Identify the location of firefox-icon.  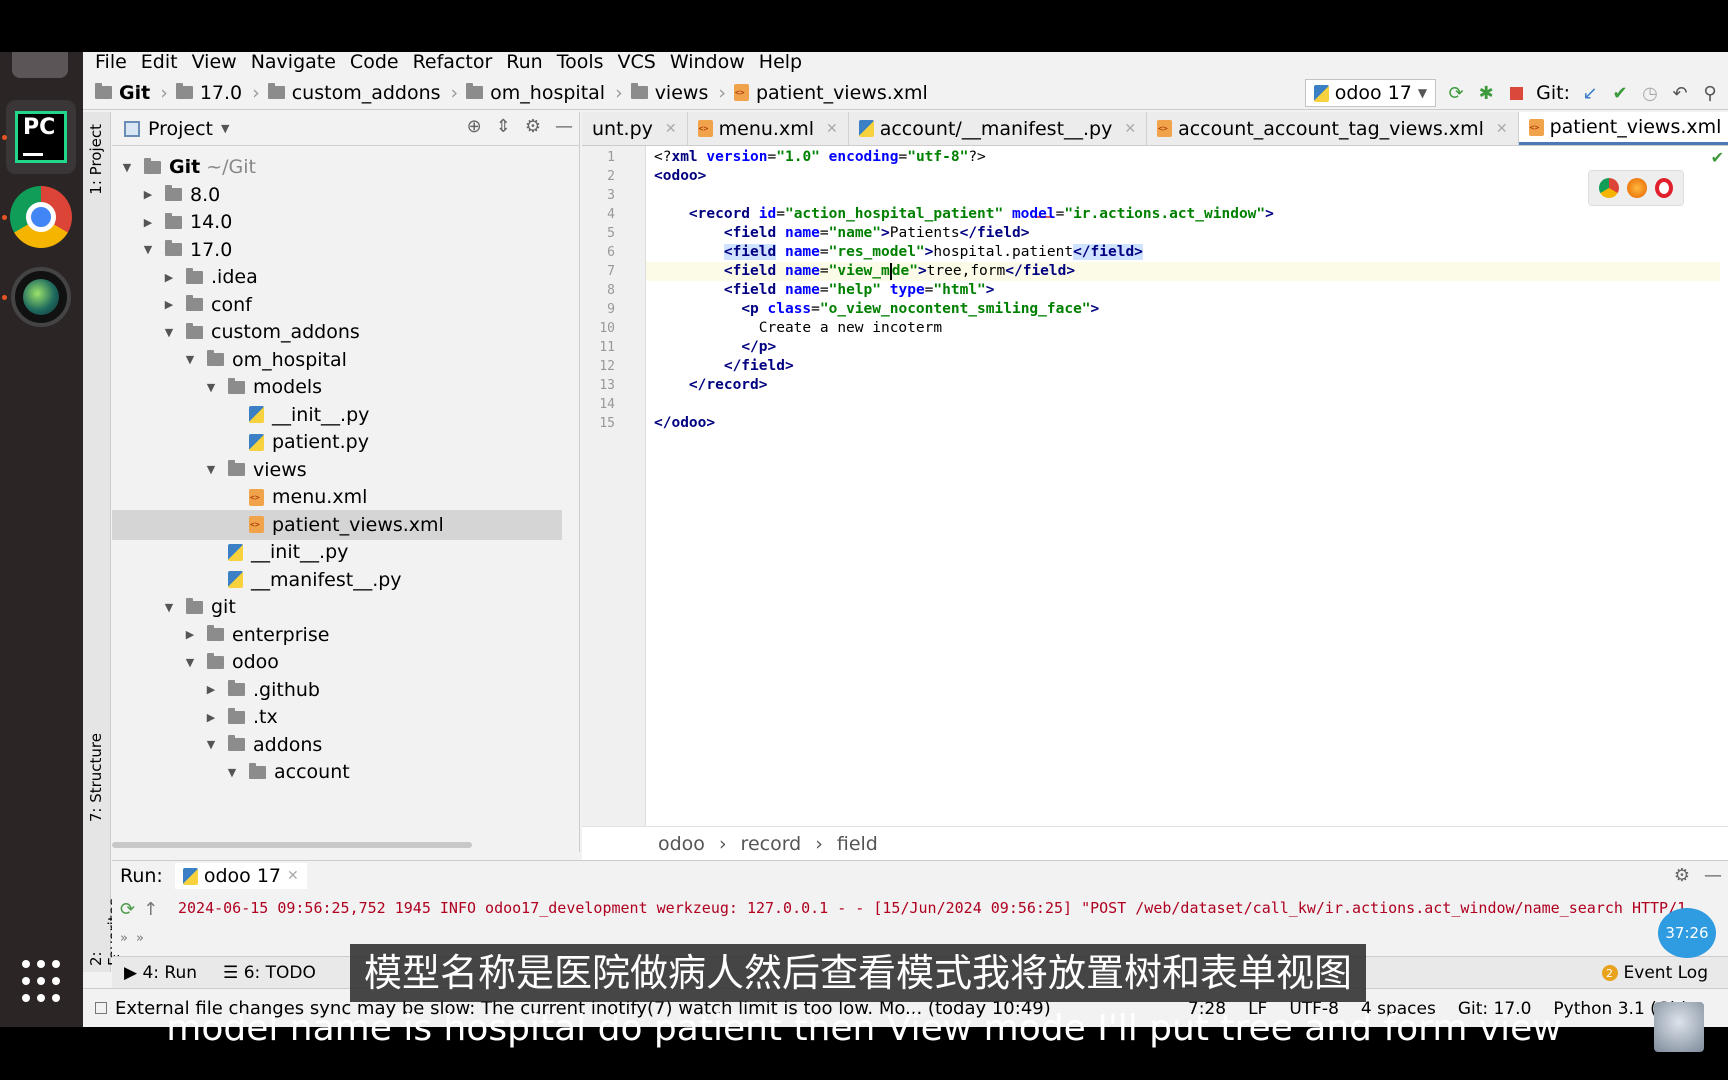
(1637, 188).